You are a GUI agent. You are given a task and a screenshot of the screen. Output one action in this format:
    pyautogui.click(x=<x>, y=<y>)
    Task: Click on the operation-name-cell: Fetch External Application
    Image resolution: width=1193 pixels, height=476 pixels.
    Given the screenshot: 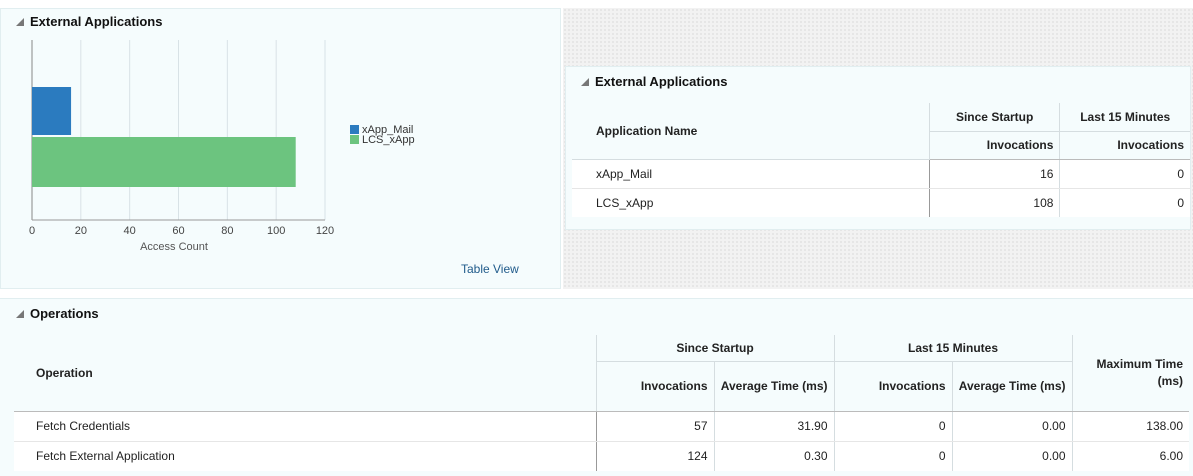 What is the action you would take?
    pyautogui.click(x=305, y=456)
    